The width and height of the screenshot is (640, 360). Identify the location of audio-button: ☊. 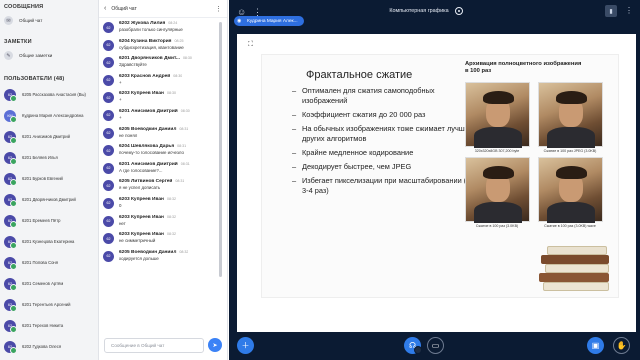
(413, 345).